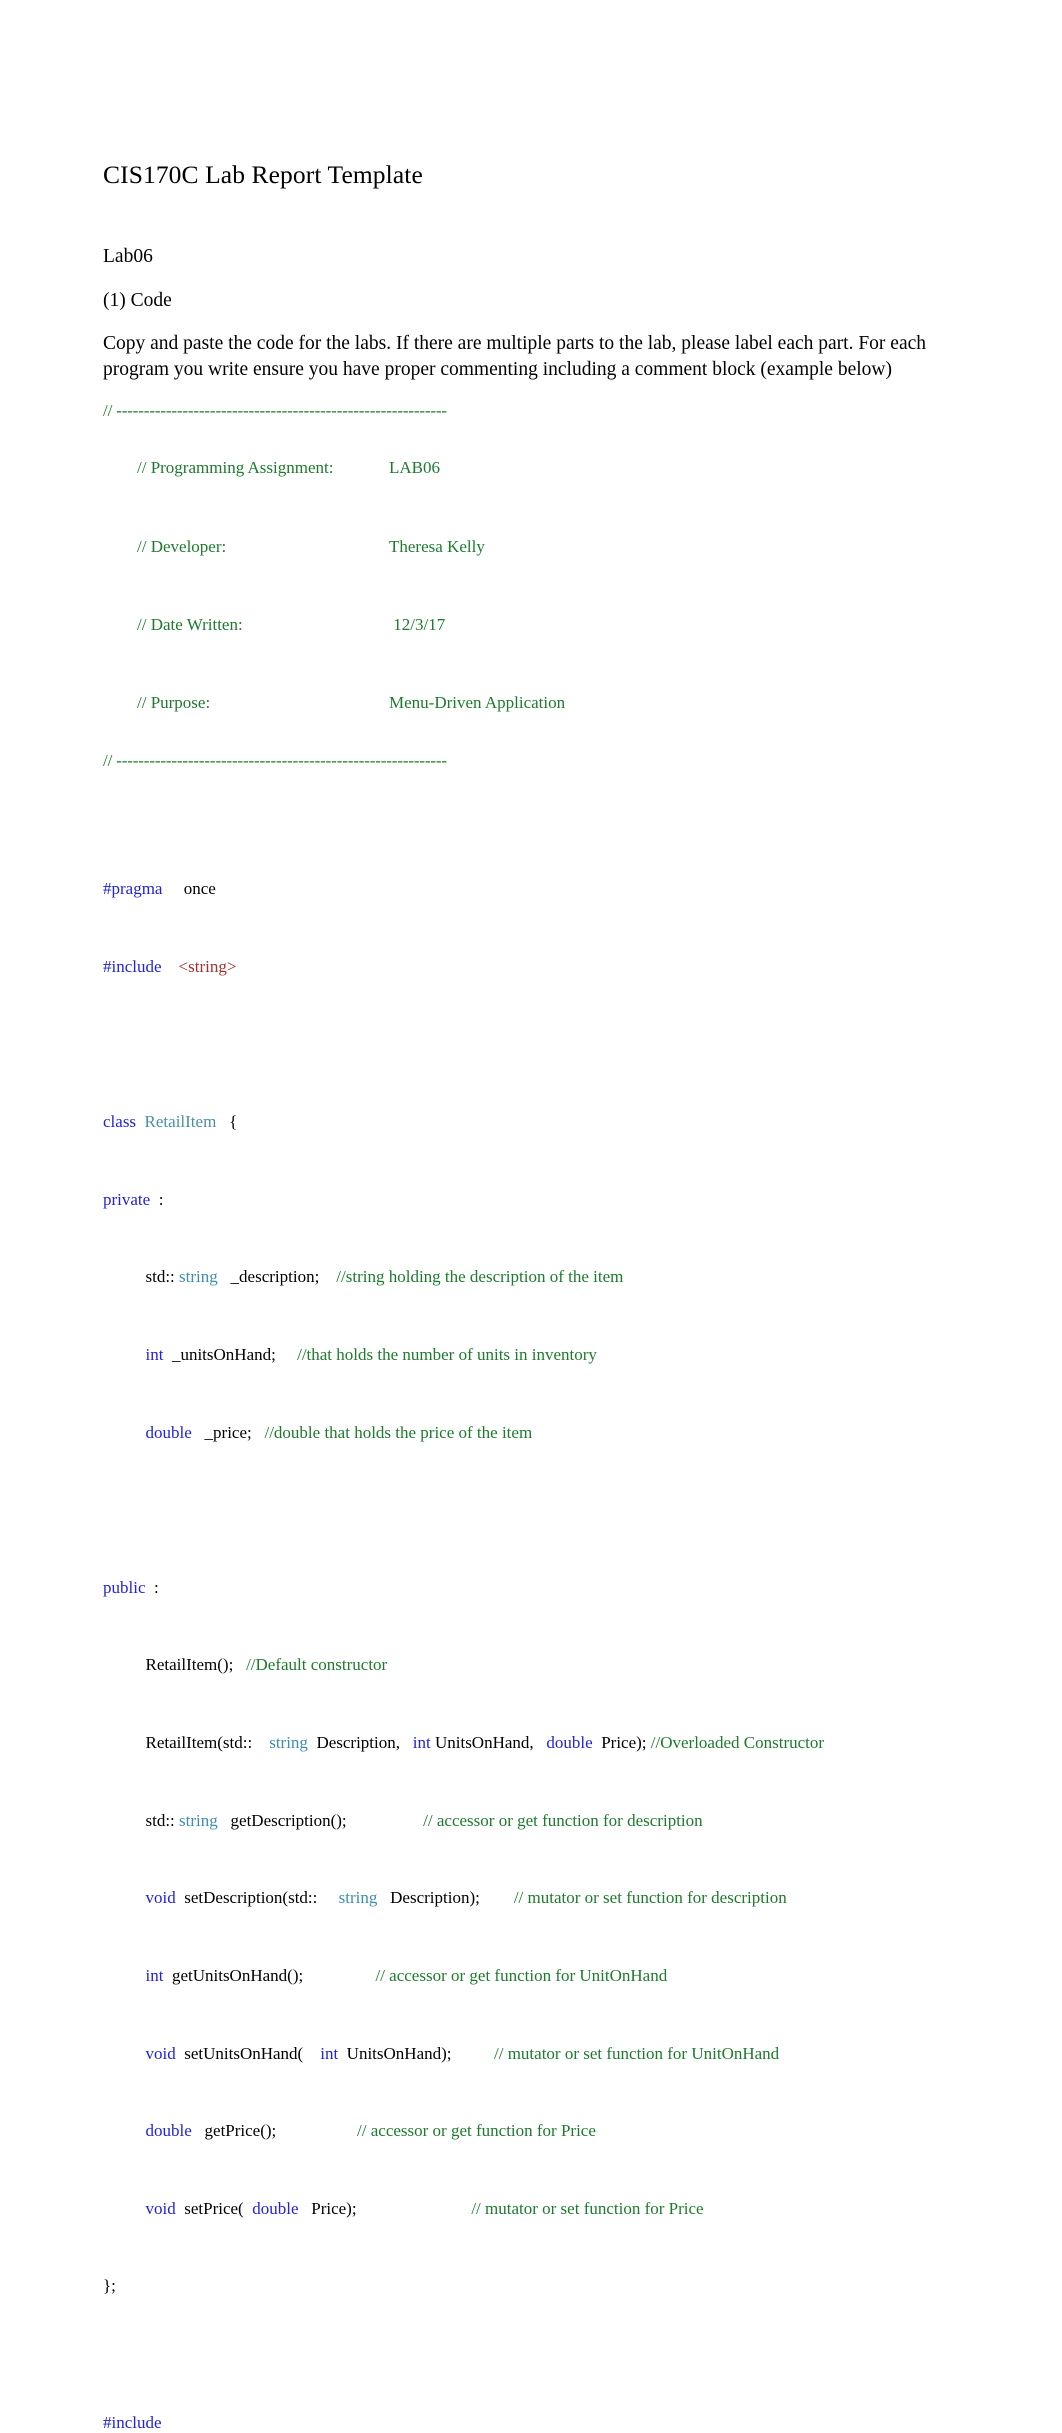 This screenshot has height=2433, width=1062. Describe the element at coordinates (120, 1122) in the screenshot. I see `keyword-class: class` at that location.